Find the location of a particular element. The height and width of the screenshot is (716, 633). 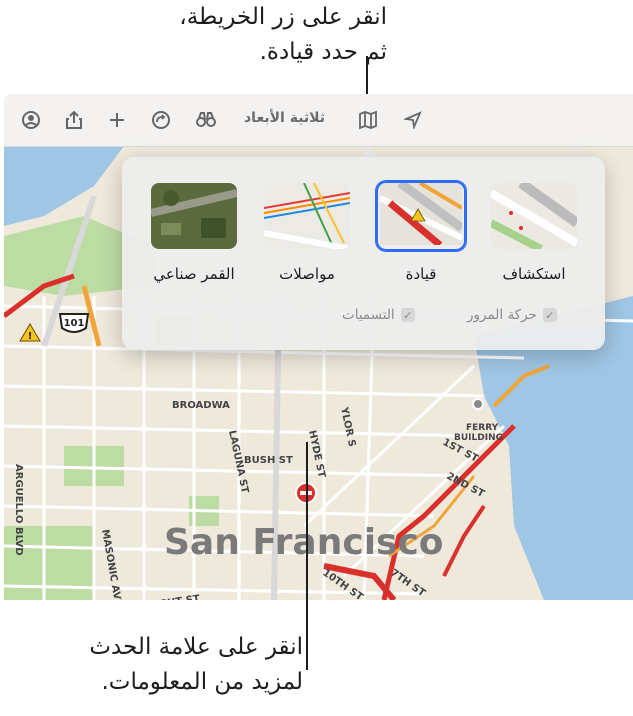

map-type-satellite: القمر صناعي is located at coordinates (194, 232).